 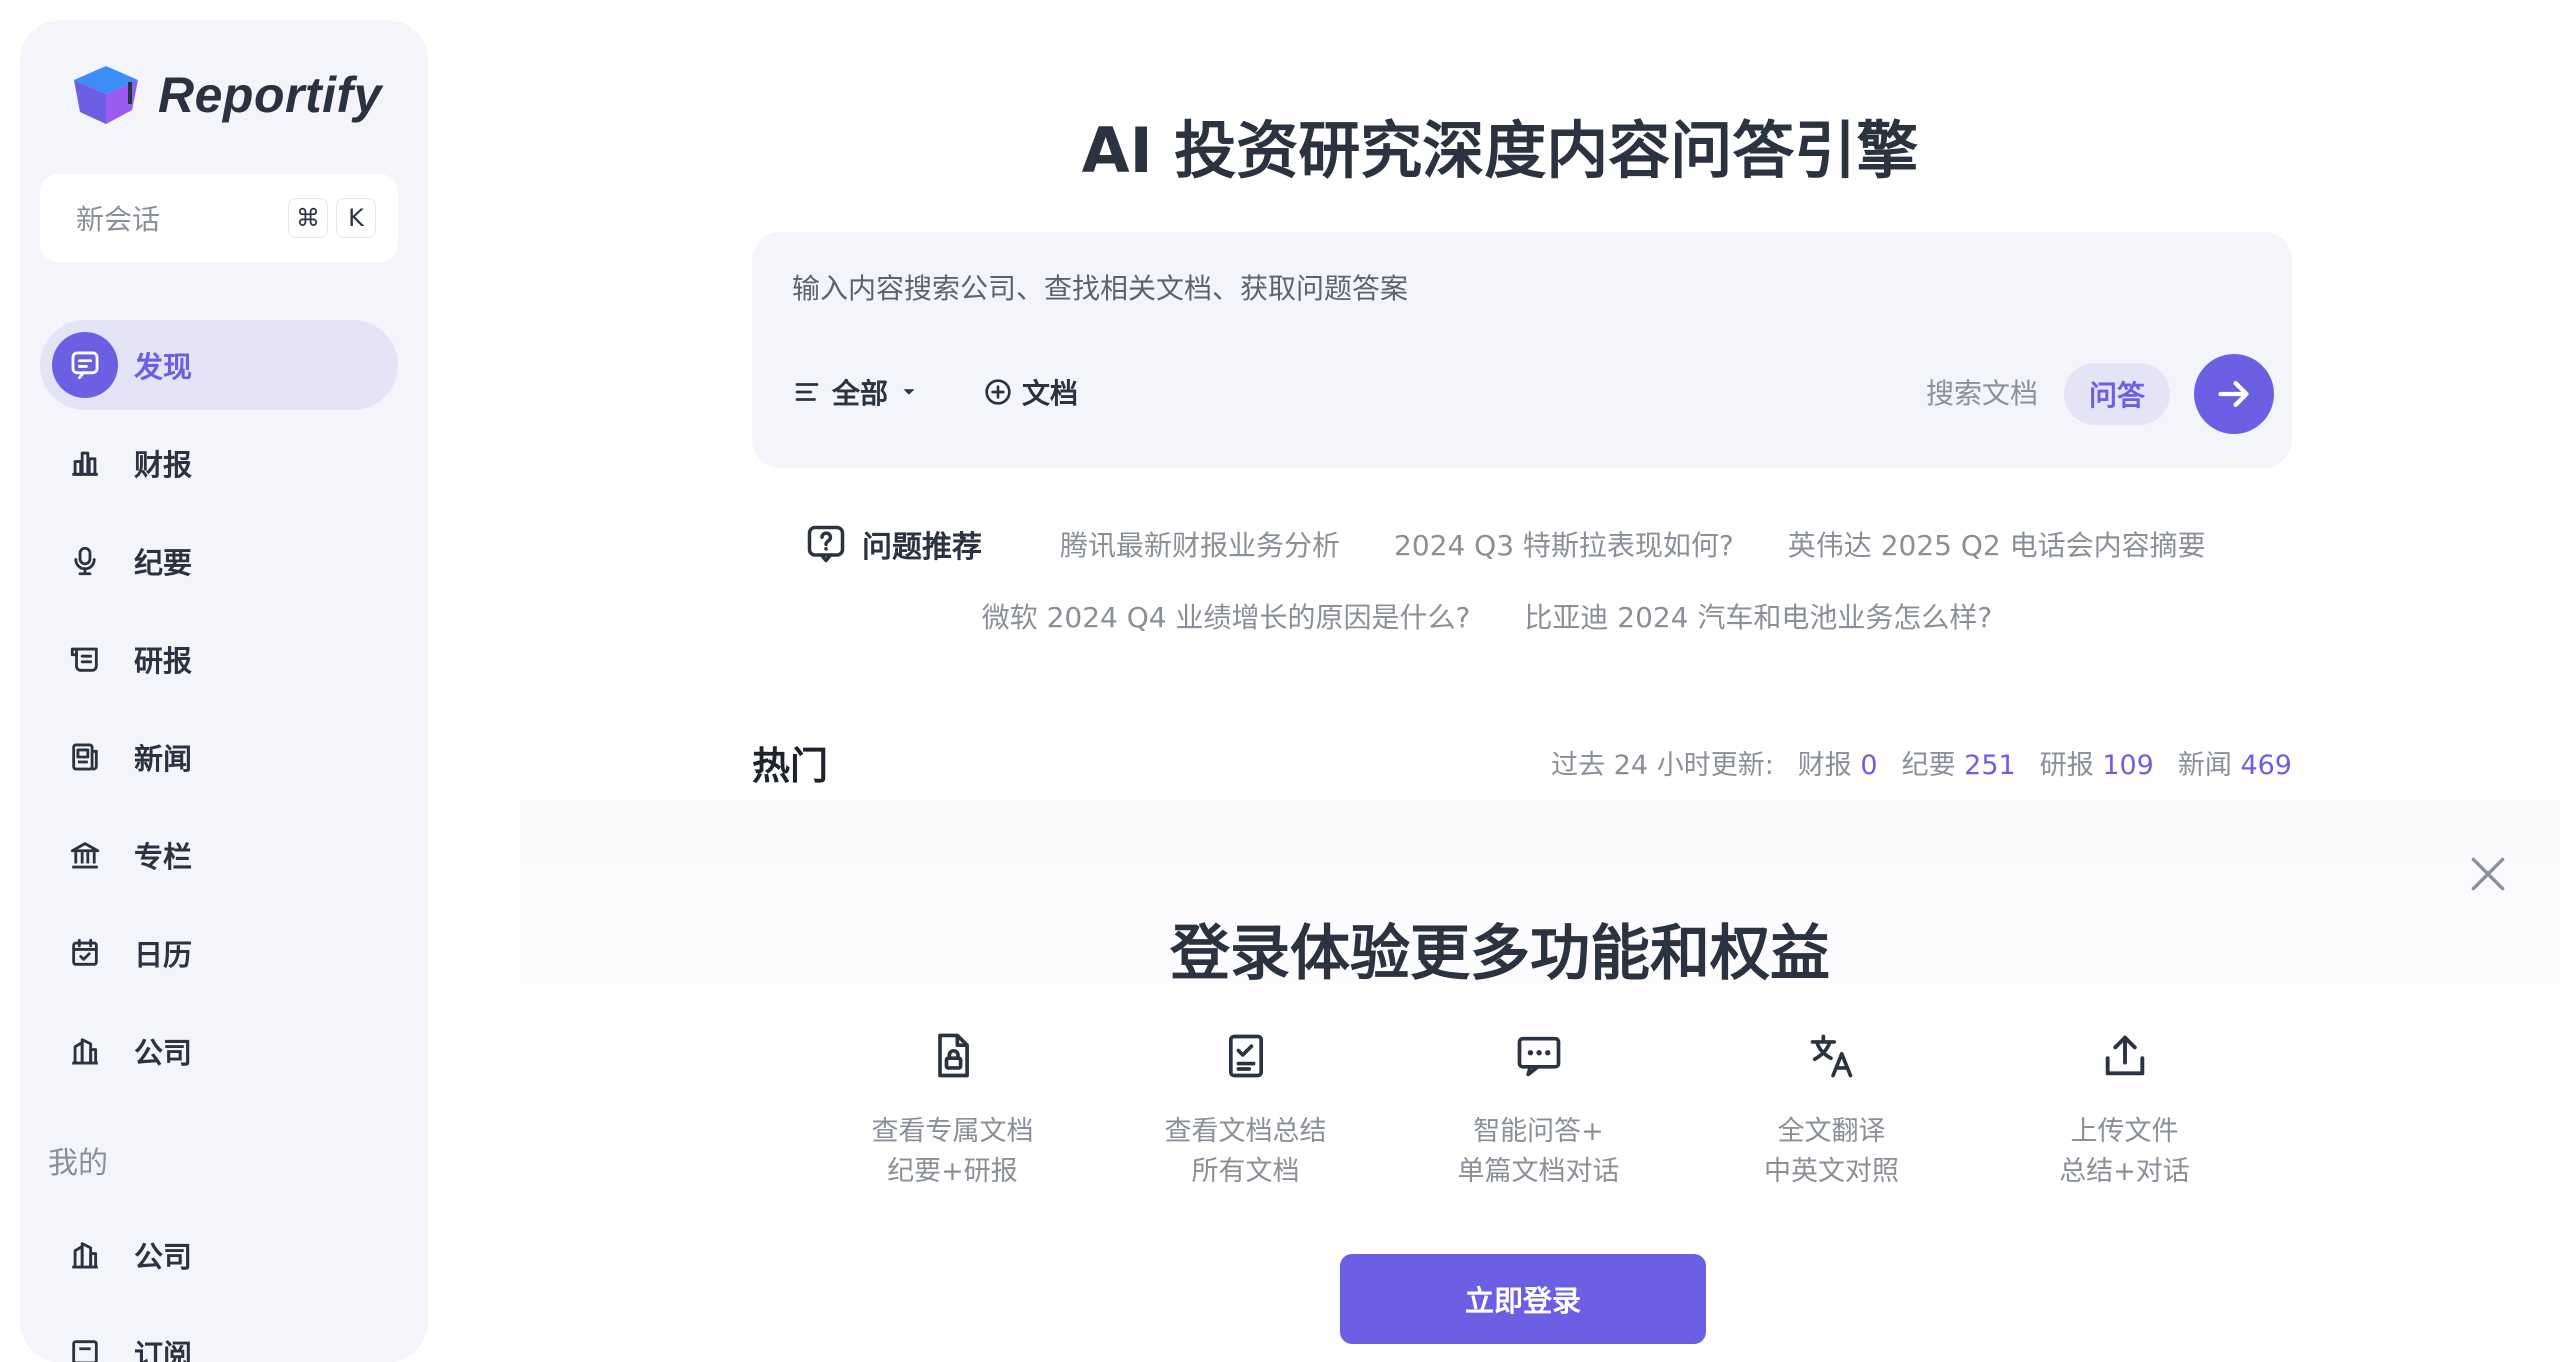 I want to click on sidebar-item-label: 订阅, so click(x=163, y=1350).